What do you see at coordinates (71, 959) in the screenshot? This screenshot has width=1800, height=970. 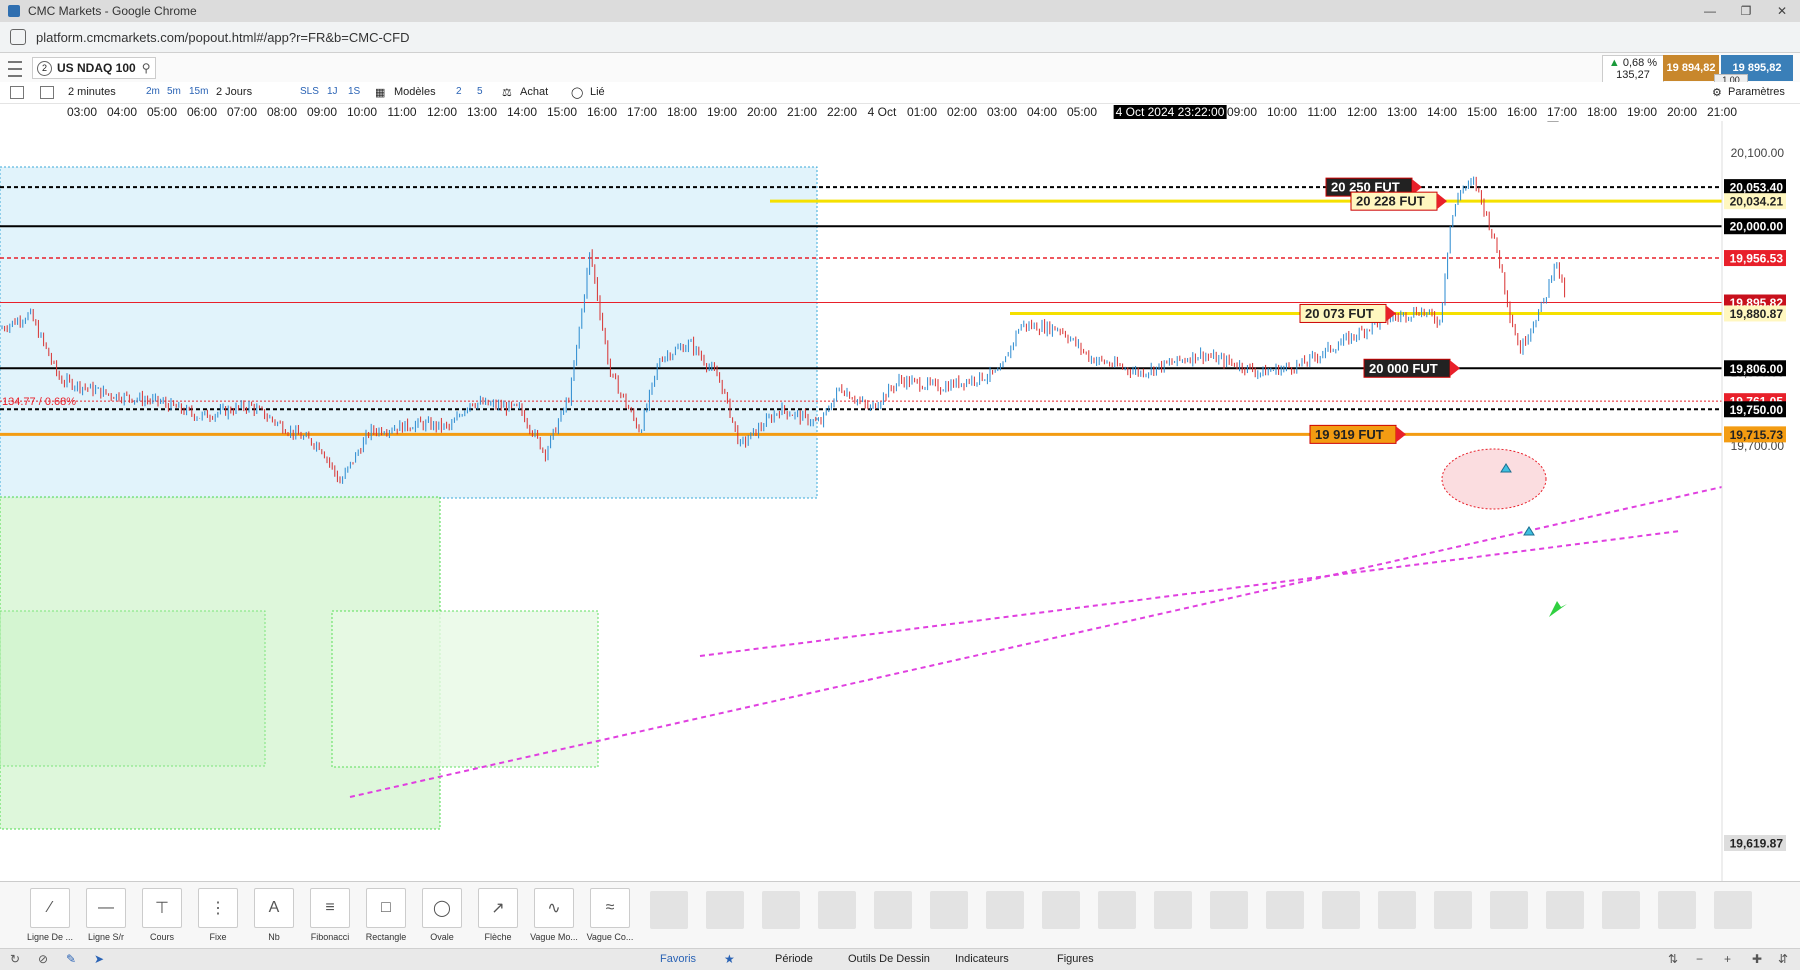 I see `pencil-icon: ✎` at bounding box center [71, 959].